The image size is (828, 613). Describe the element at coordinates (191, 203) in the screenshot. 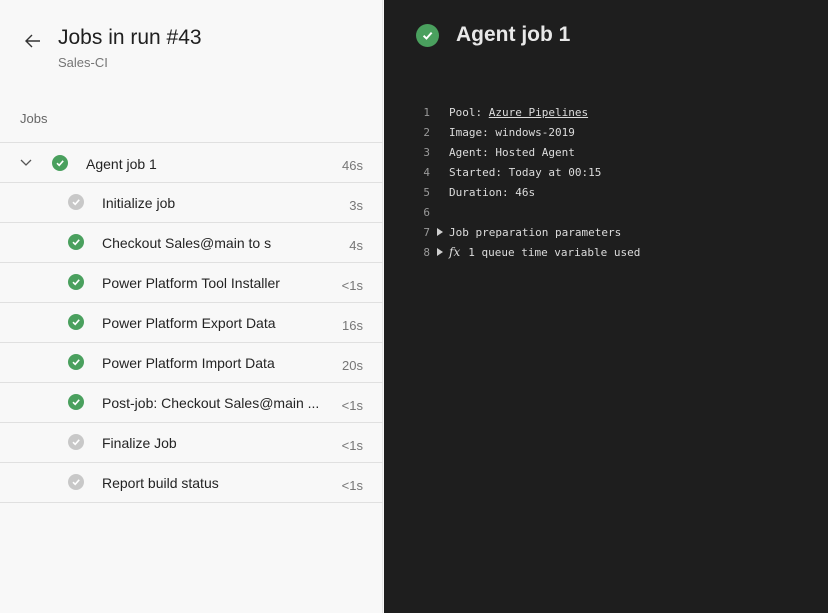

I see `task-row: Initialize job 3s` at that location.